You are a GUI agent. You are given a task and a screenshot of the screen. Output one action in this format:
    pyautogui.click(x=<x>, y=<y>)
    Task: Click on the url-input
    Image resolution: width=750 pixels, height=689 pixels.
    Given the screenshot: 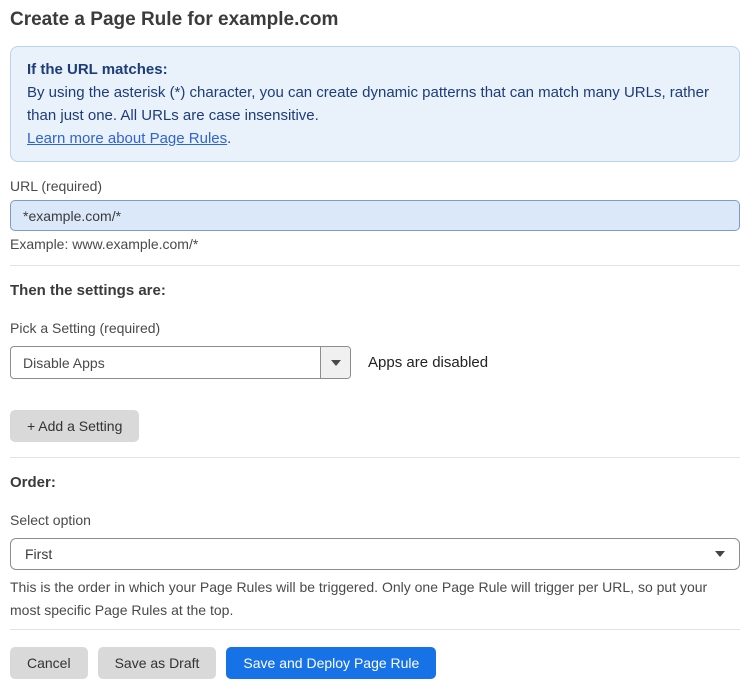 What is the action you would take?
    pyautogui.click(x=375, y=215)
    